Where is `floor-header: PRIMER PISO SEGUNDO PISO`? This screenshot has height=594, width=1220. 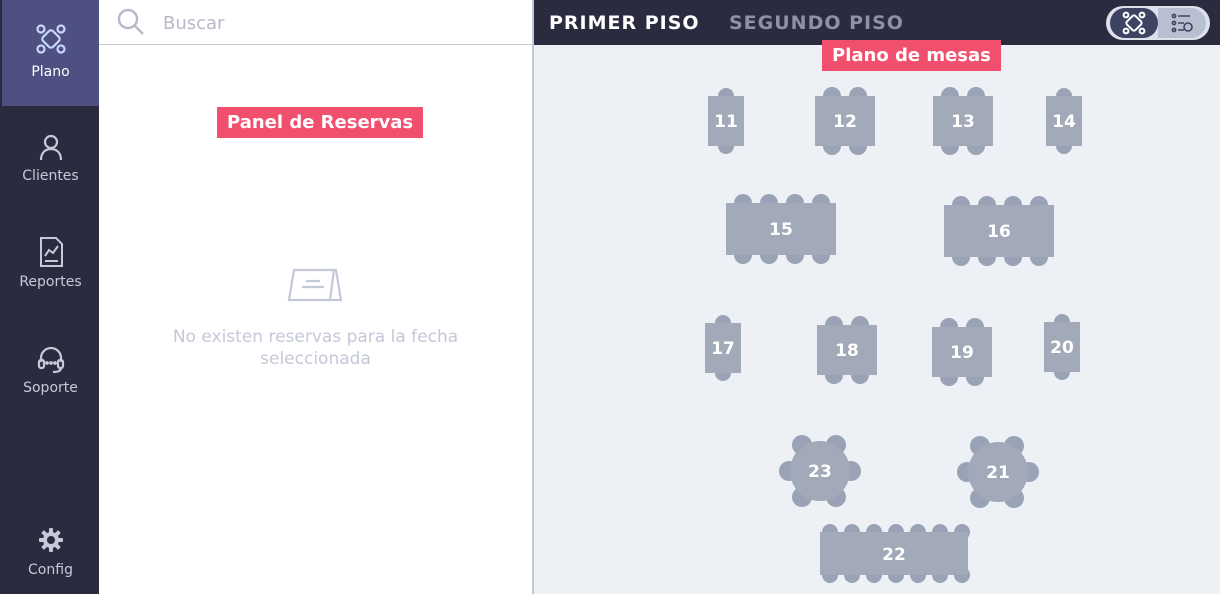 floor-header: PRIMER PISO SEGUNDO PISO is located at coordinates (877, 22).